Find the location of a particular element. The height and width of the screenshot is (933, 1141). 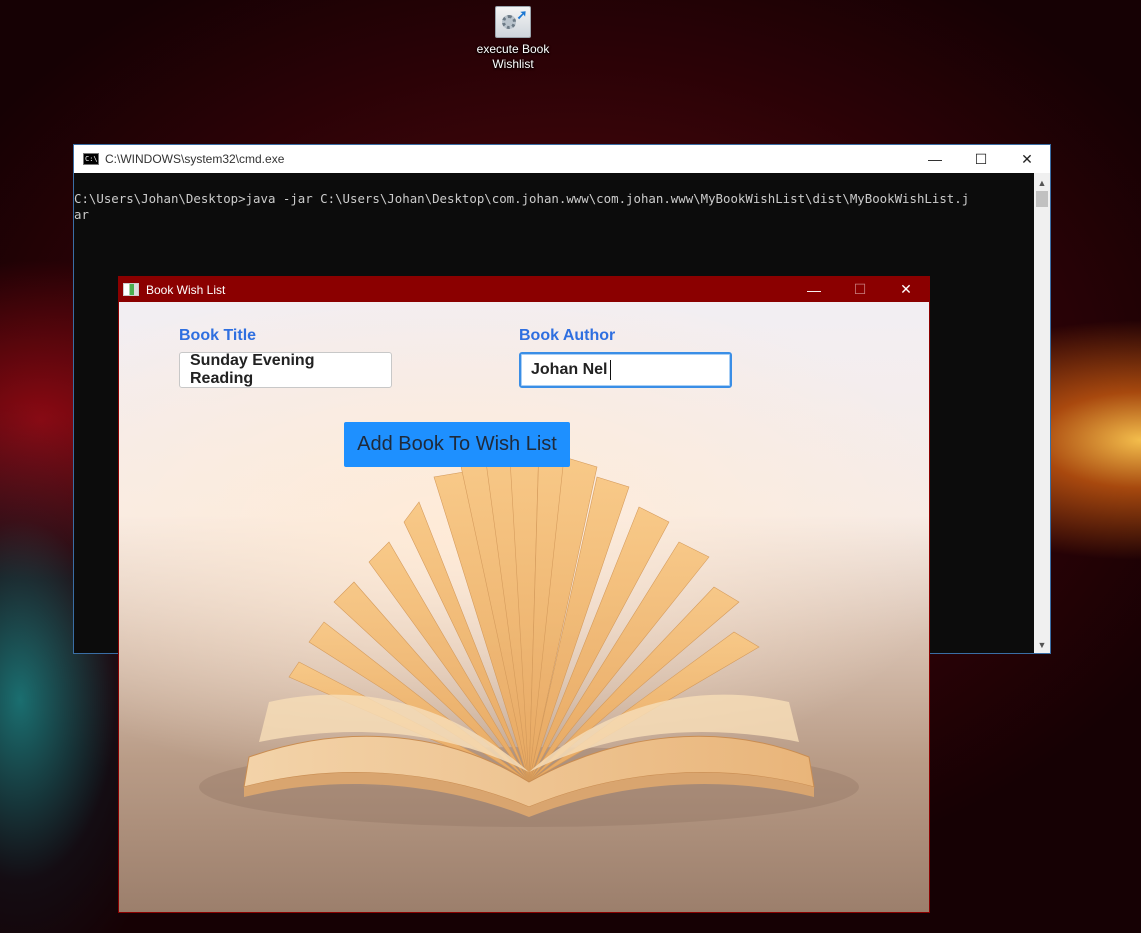

cmd-window-title: C:\WINDOWS\system32\cmd.exe is located at coordinates (195, 159).